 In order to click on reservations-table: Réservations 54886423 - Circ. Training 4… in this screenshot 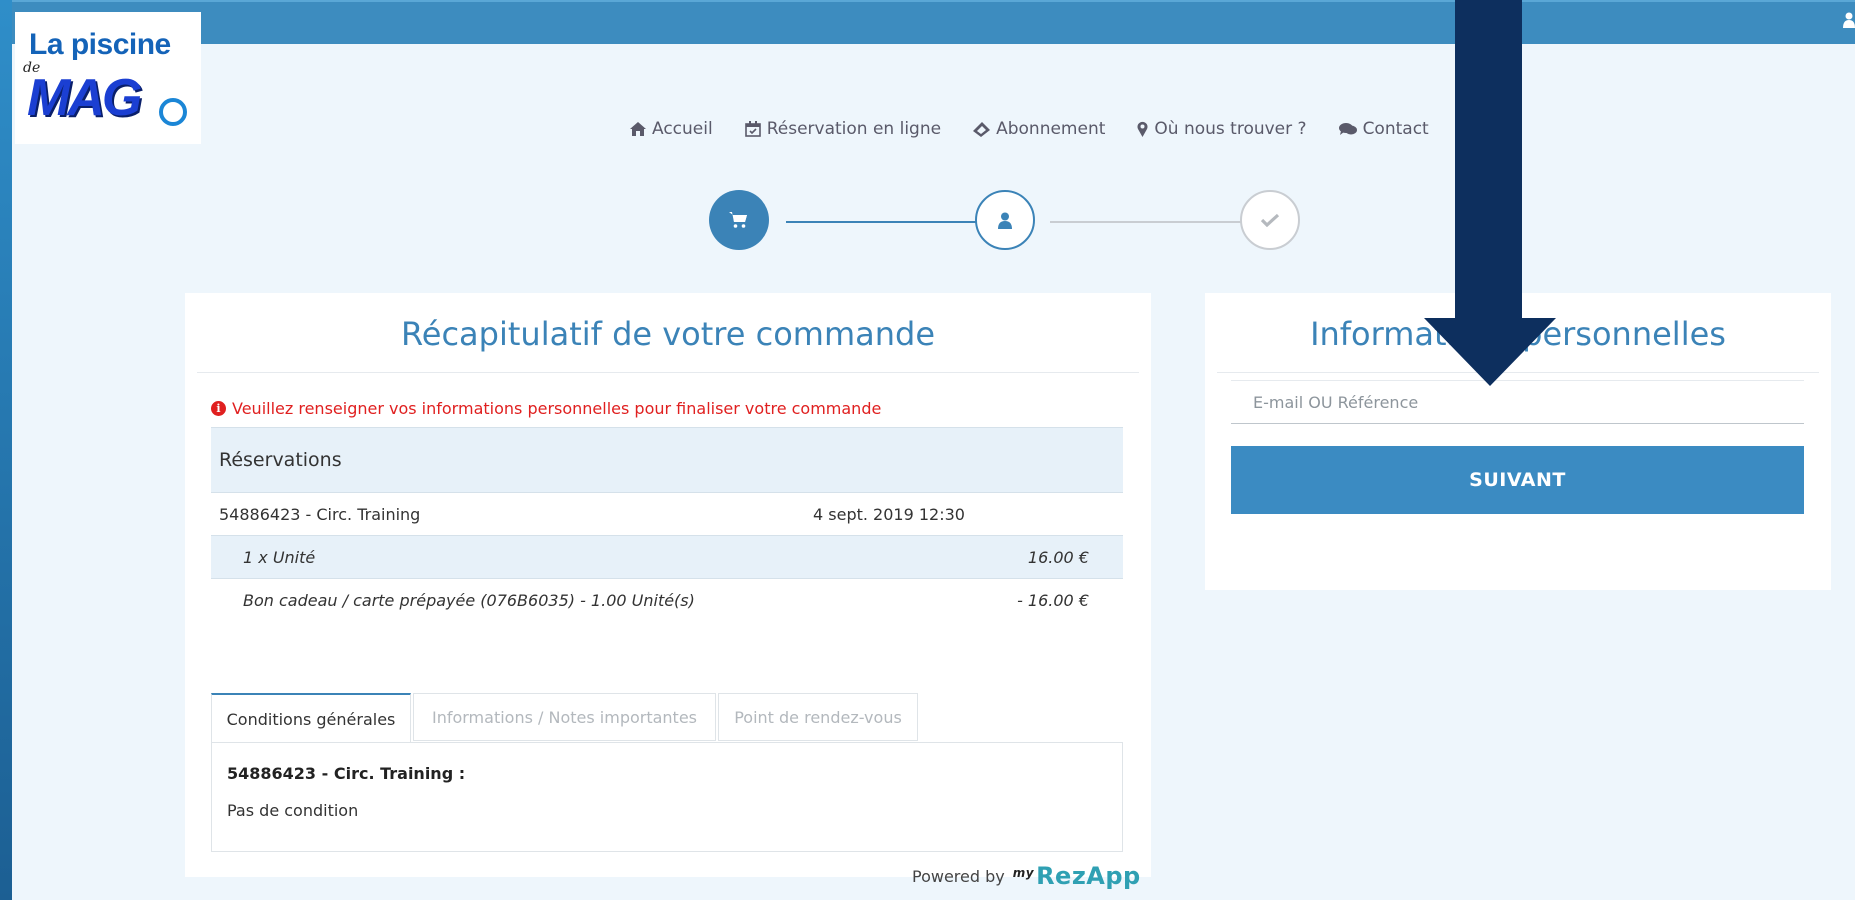, I will do `click(667, 524)`.